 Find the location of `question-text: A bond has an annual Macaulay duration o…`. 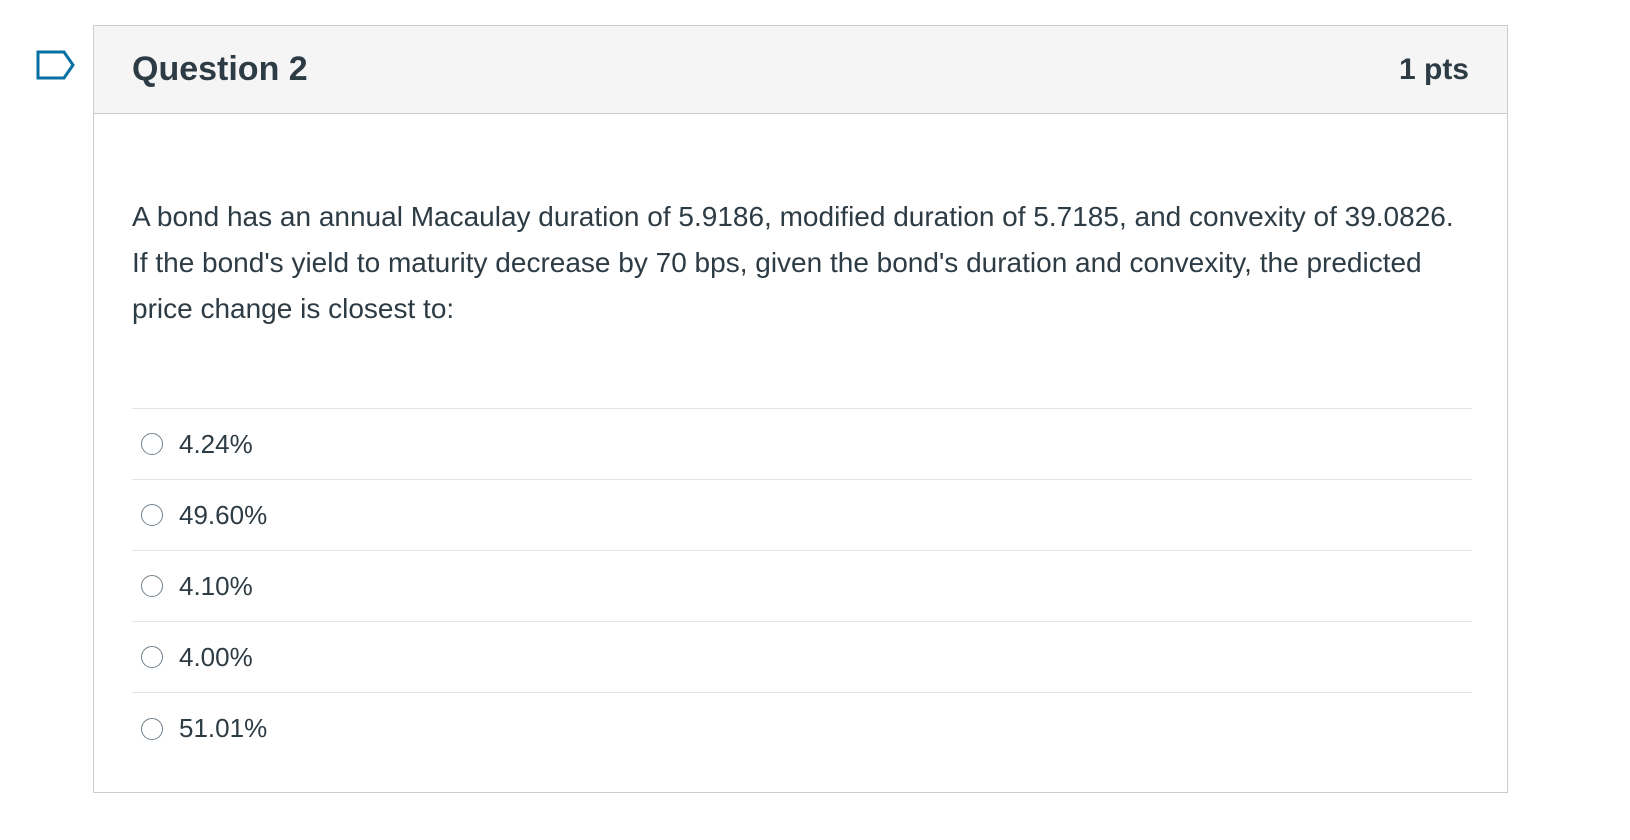

question-text: A bond has an annual Macaulay duration o… is located at coordinates (793, 262).